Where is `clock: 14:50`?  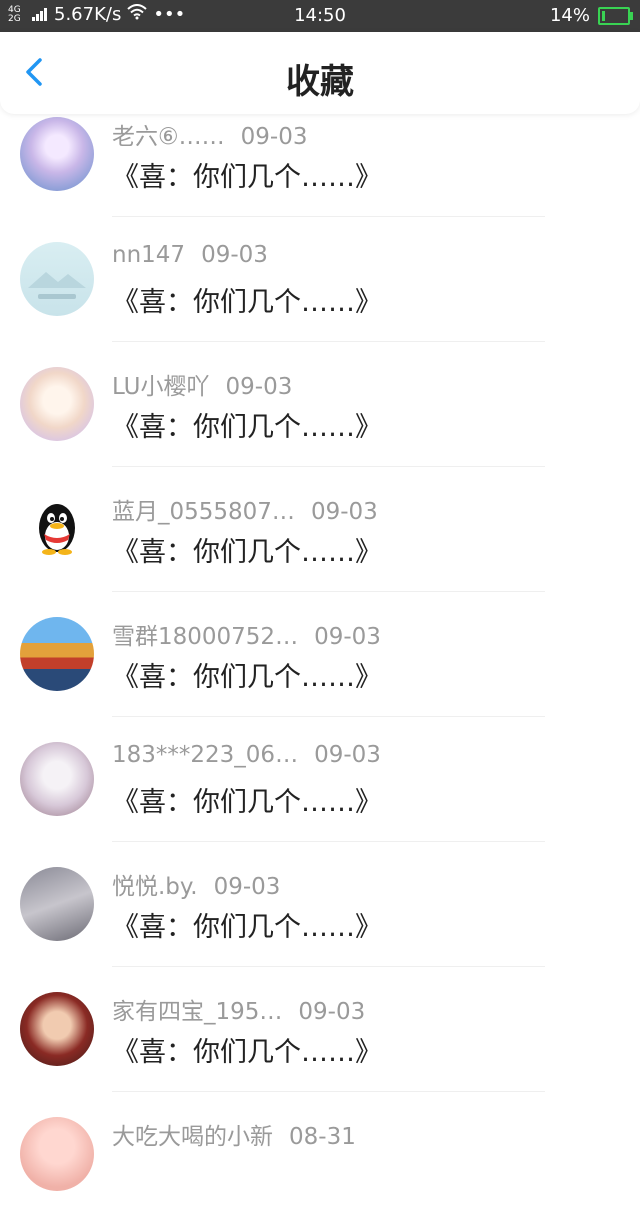
clock: 14:50 is located at coordinates (320, 15).